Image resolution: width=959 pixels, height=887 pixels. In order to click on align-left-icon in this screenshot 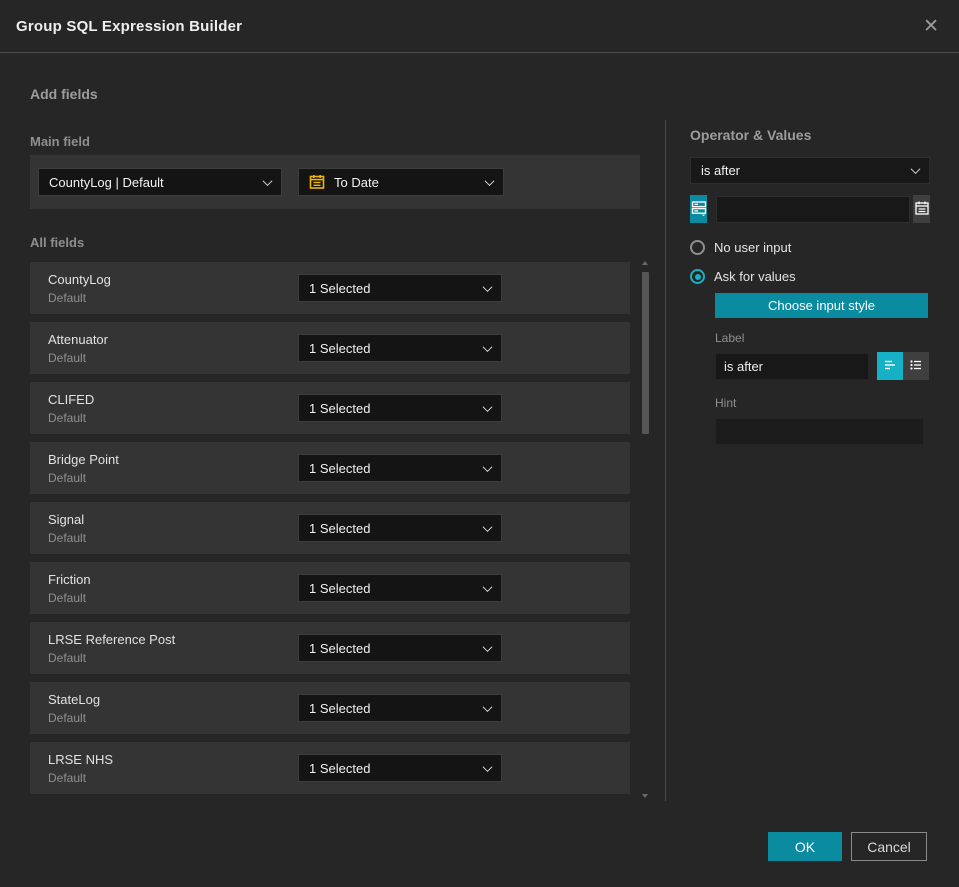, I will do `click(890, 366)`.